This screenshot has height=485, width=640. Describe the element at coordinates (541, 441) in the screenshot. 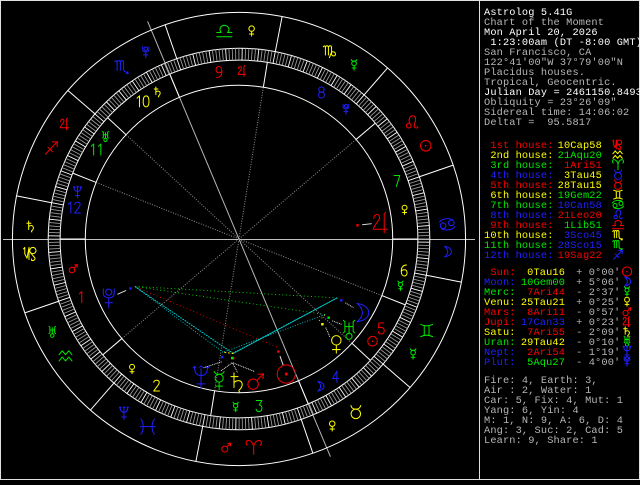

I see `svg-text: Learn: 9, Share: 1` at that location.